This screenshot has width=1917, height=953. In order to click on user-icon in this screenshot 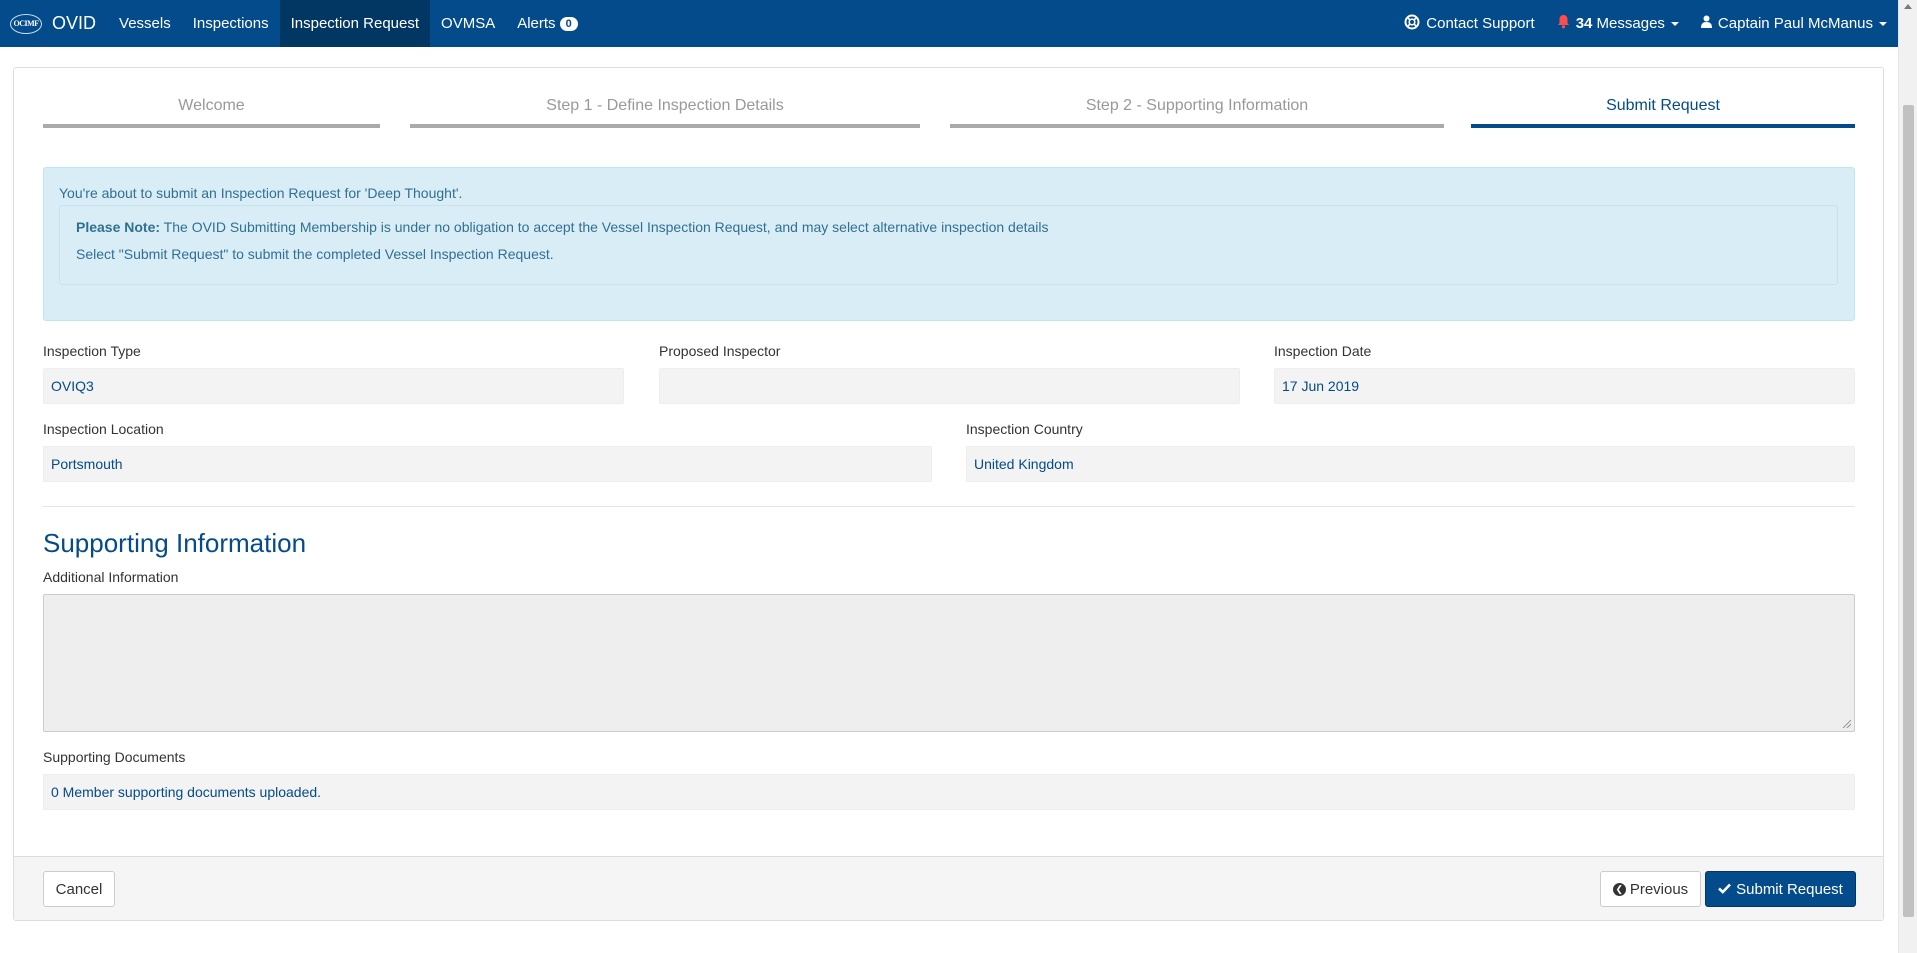, I will do `click(1706, 23)`.